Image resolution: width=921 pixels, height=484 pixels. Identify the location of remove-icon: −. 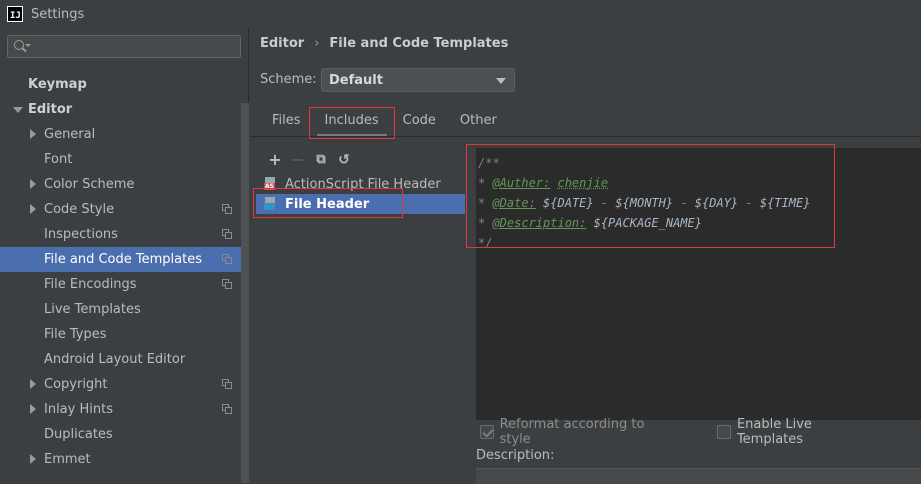
(298, 160).